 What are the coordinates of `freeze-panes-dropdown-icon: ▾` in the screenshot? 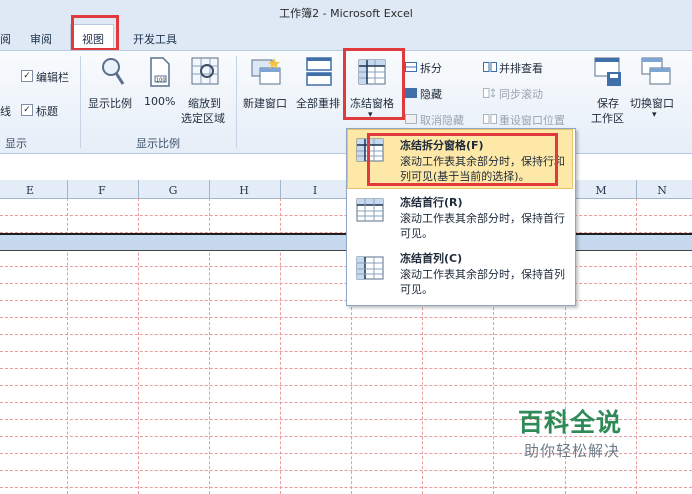 It's located at (370, 115).